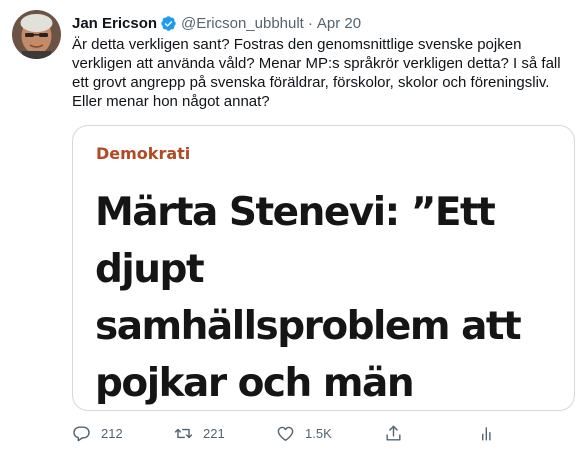 The image size is (584, 453). I want to click on action-bar: 212 221 1.5K, so click(322, 435).